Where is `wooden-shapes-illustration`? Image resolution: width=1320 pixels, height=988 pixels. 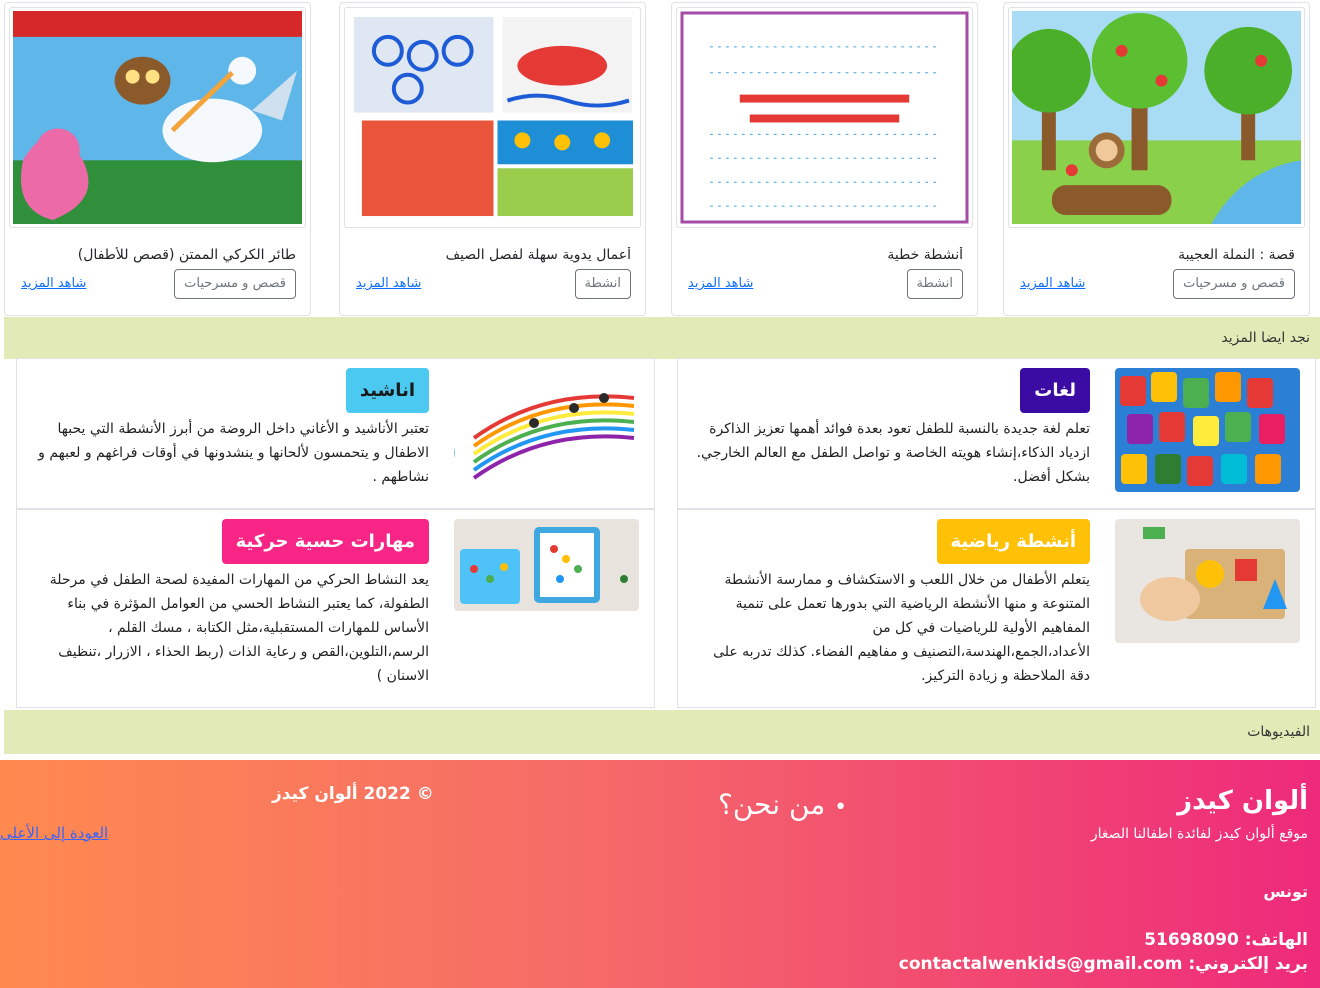
wooden-shapes-illustration is located at coordinates (1207, 581).